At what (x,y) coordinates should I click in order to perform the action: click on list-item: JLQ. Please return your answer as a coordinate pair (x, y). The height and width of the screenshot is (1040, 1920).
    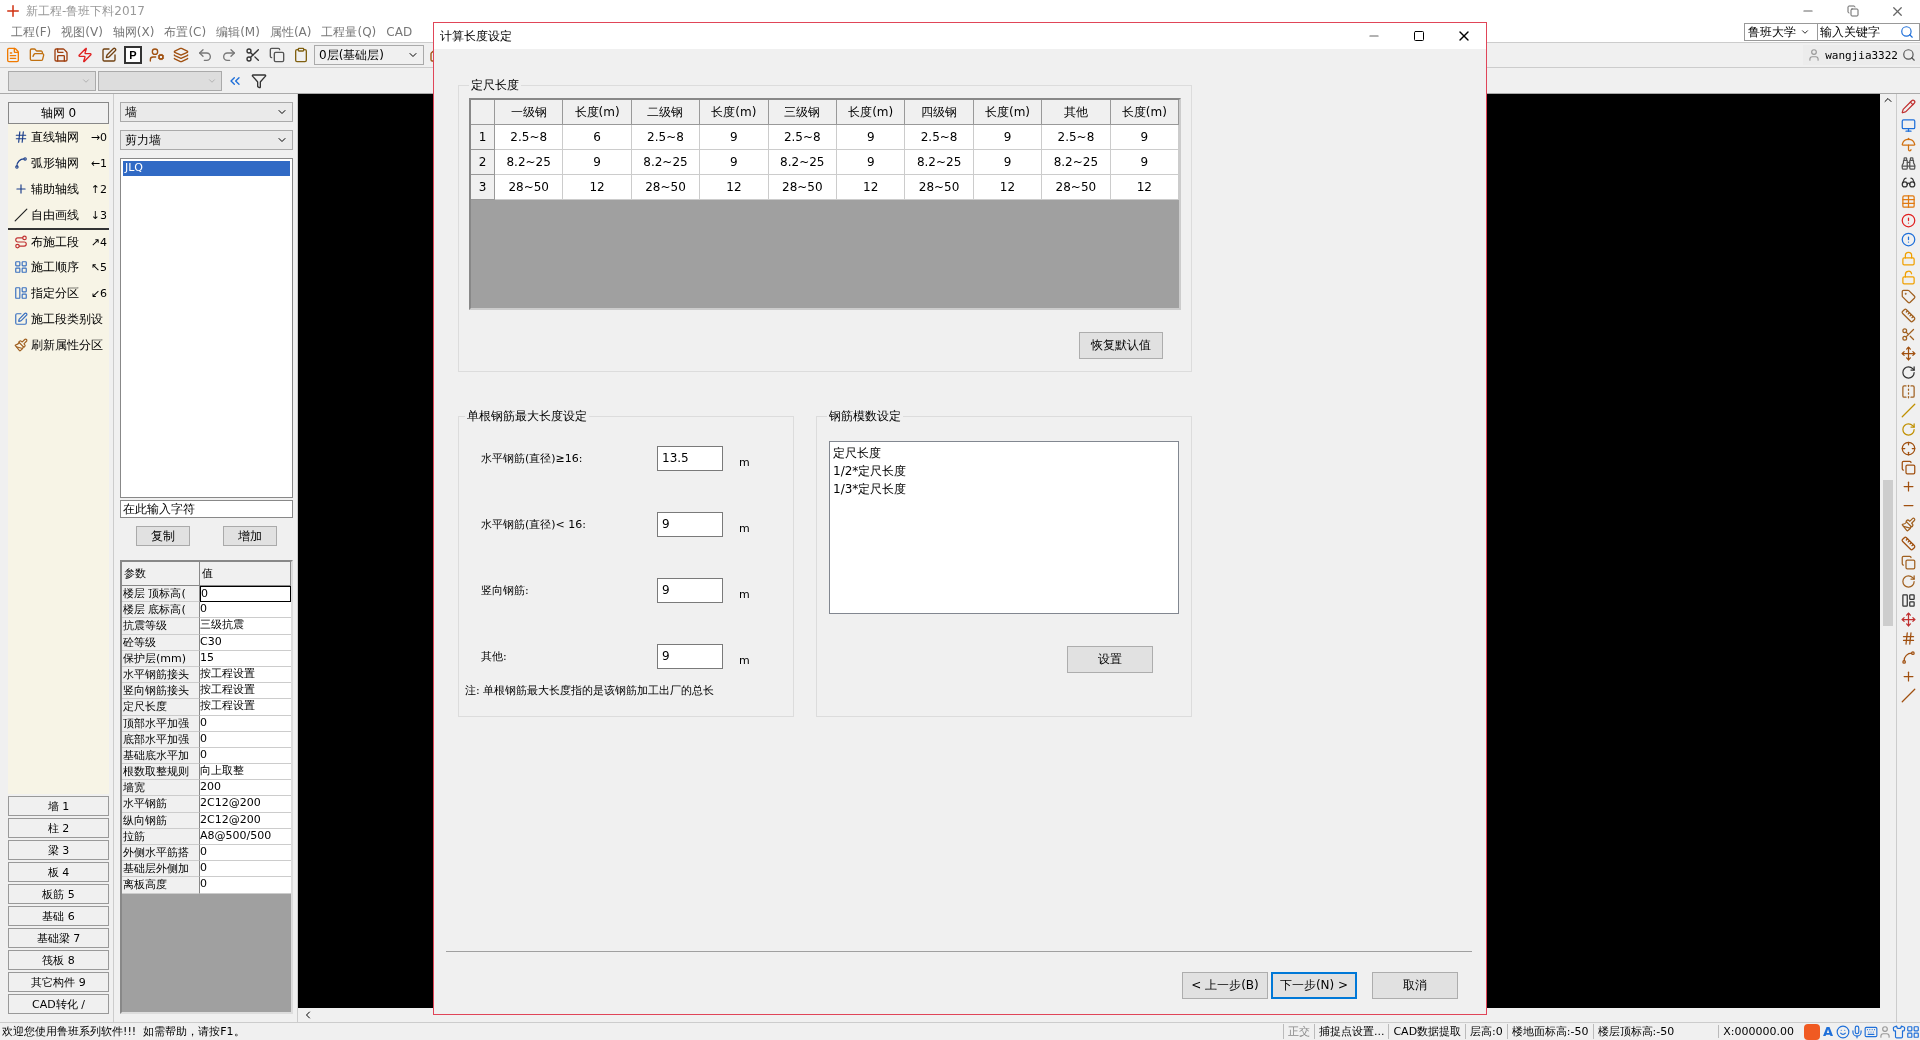
    Looking at the image, I should click on (206, 168).